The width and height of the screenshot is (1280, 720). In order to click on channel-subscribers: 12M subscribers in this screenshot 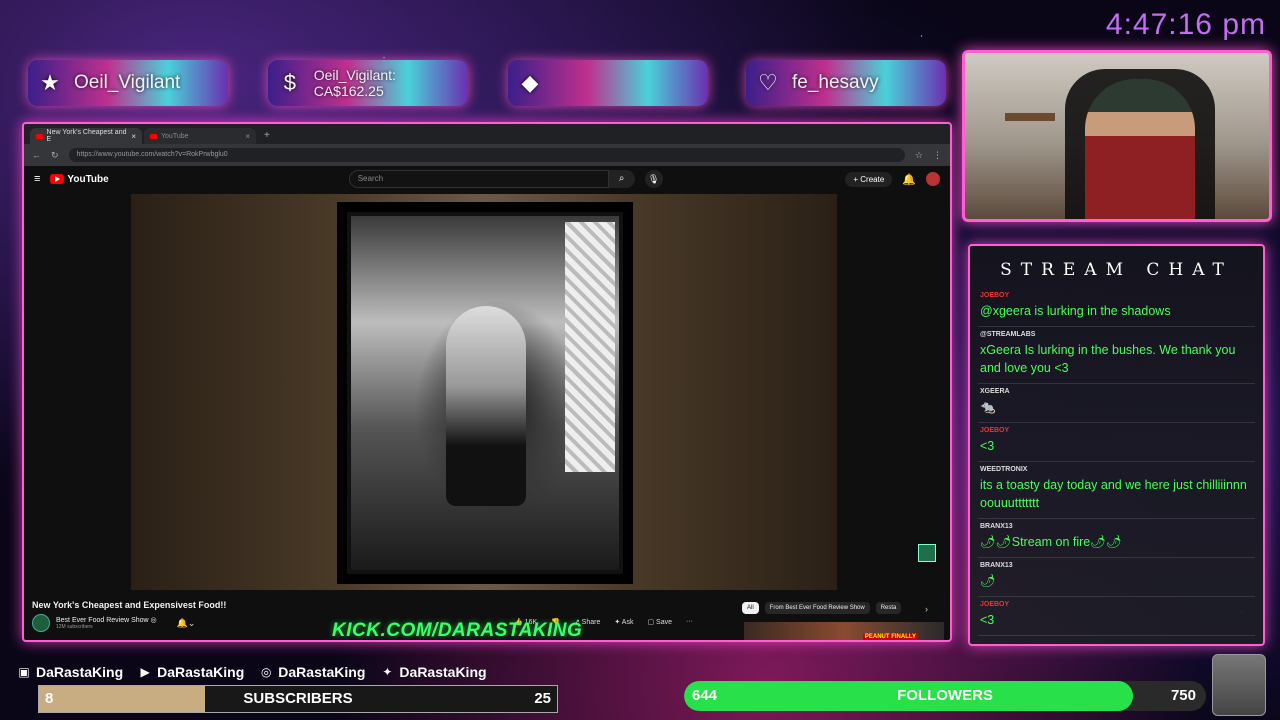, I will do `click(74, 627)`.